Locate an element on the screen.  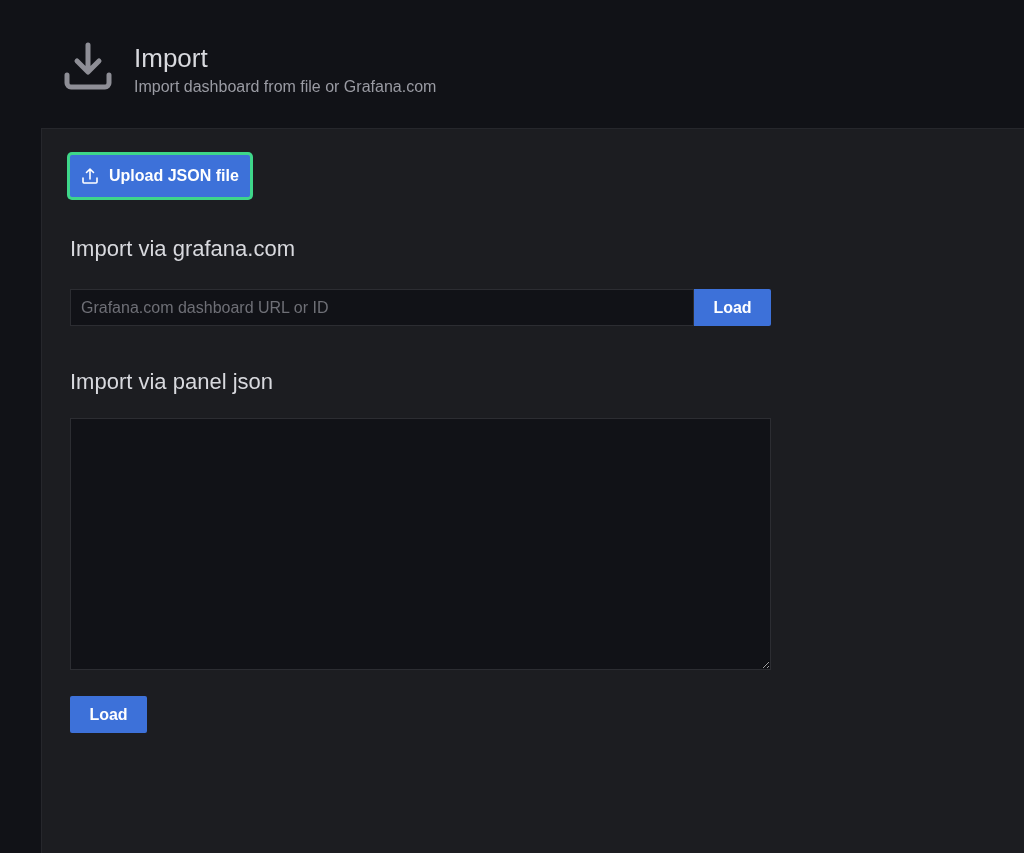
page-title: Import is located at coordinates (171, 58).